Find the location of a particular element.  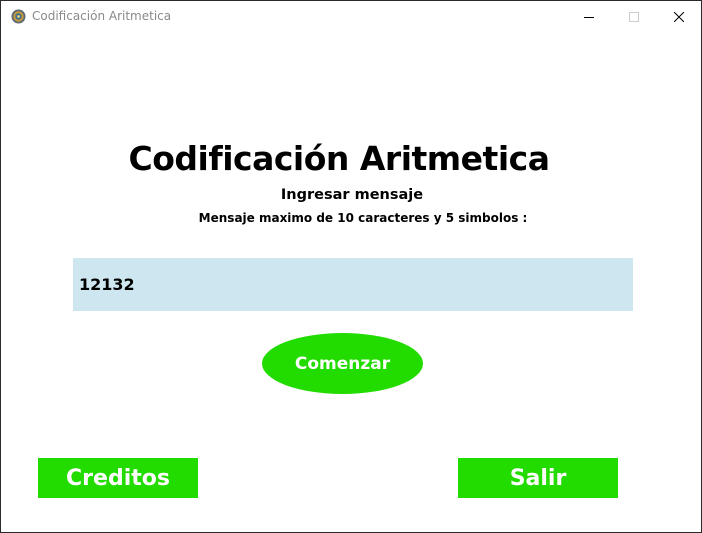

credits-button: Creditos is located at coordinates (118, 478).